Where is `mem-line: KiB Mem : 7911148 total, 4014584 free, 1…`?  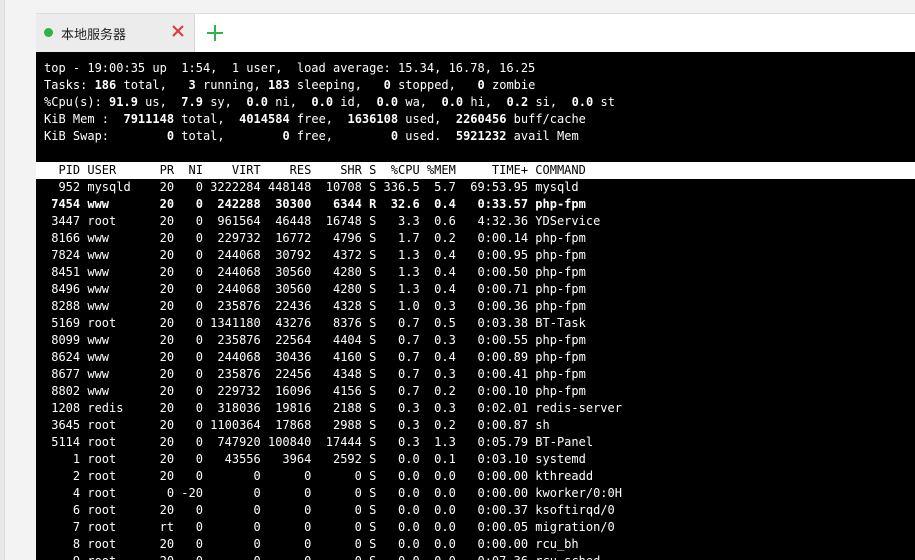
mem-line: KiB Mem : 7911148 total, 4014584 free, 1… is located at coordinates (315, 119).